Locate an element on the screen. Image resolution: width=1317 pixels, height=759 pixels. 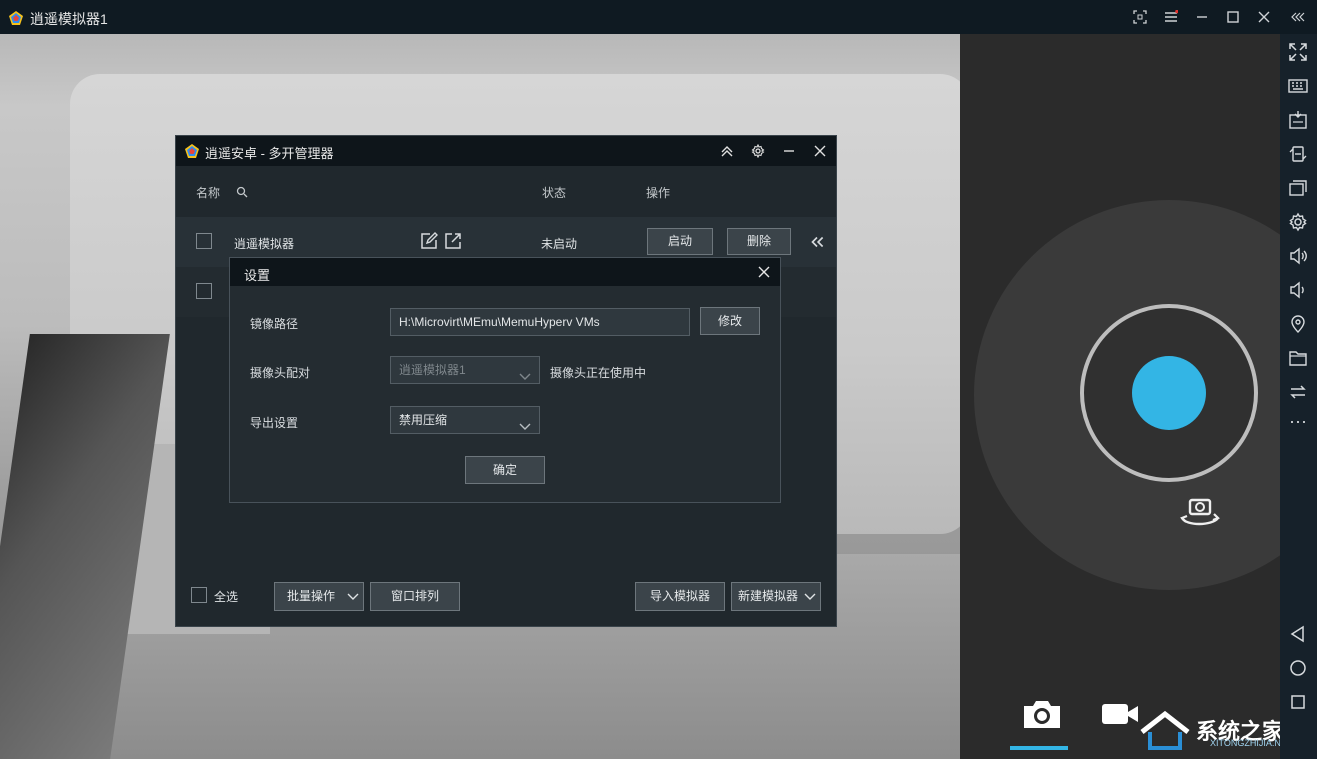
emulator-titlebar: 逍遥模拟器1 is located at coordinates (658, 17).